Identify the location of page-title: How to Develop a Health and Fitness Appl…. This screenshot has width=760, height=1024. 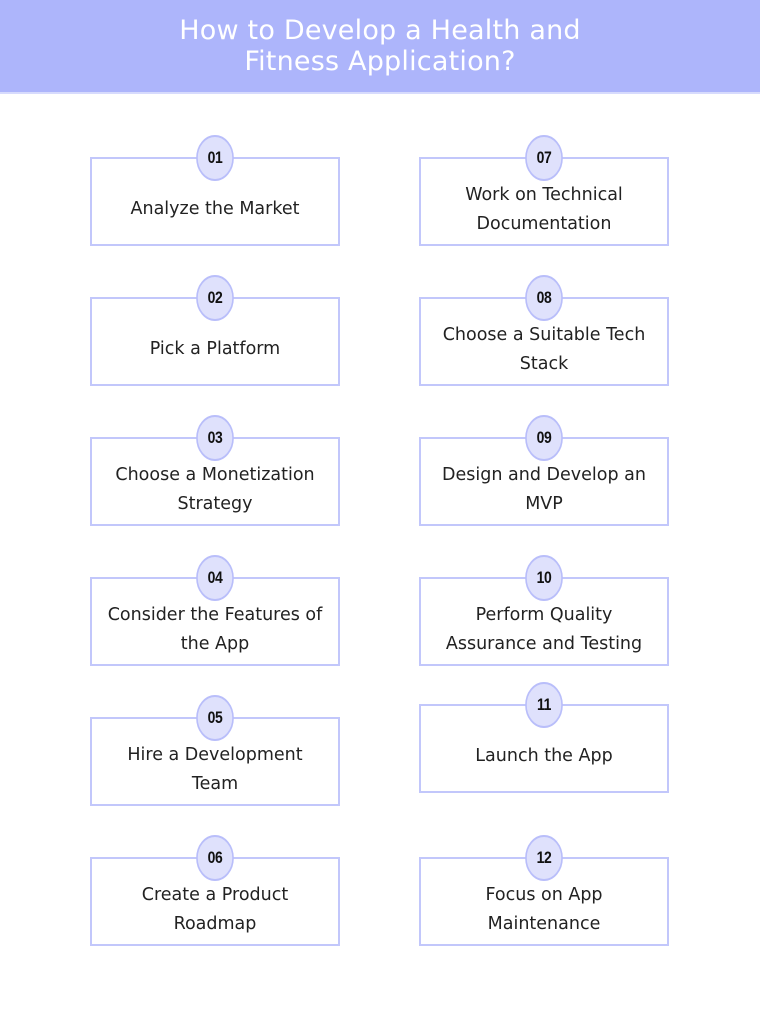
(380, 46).